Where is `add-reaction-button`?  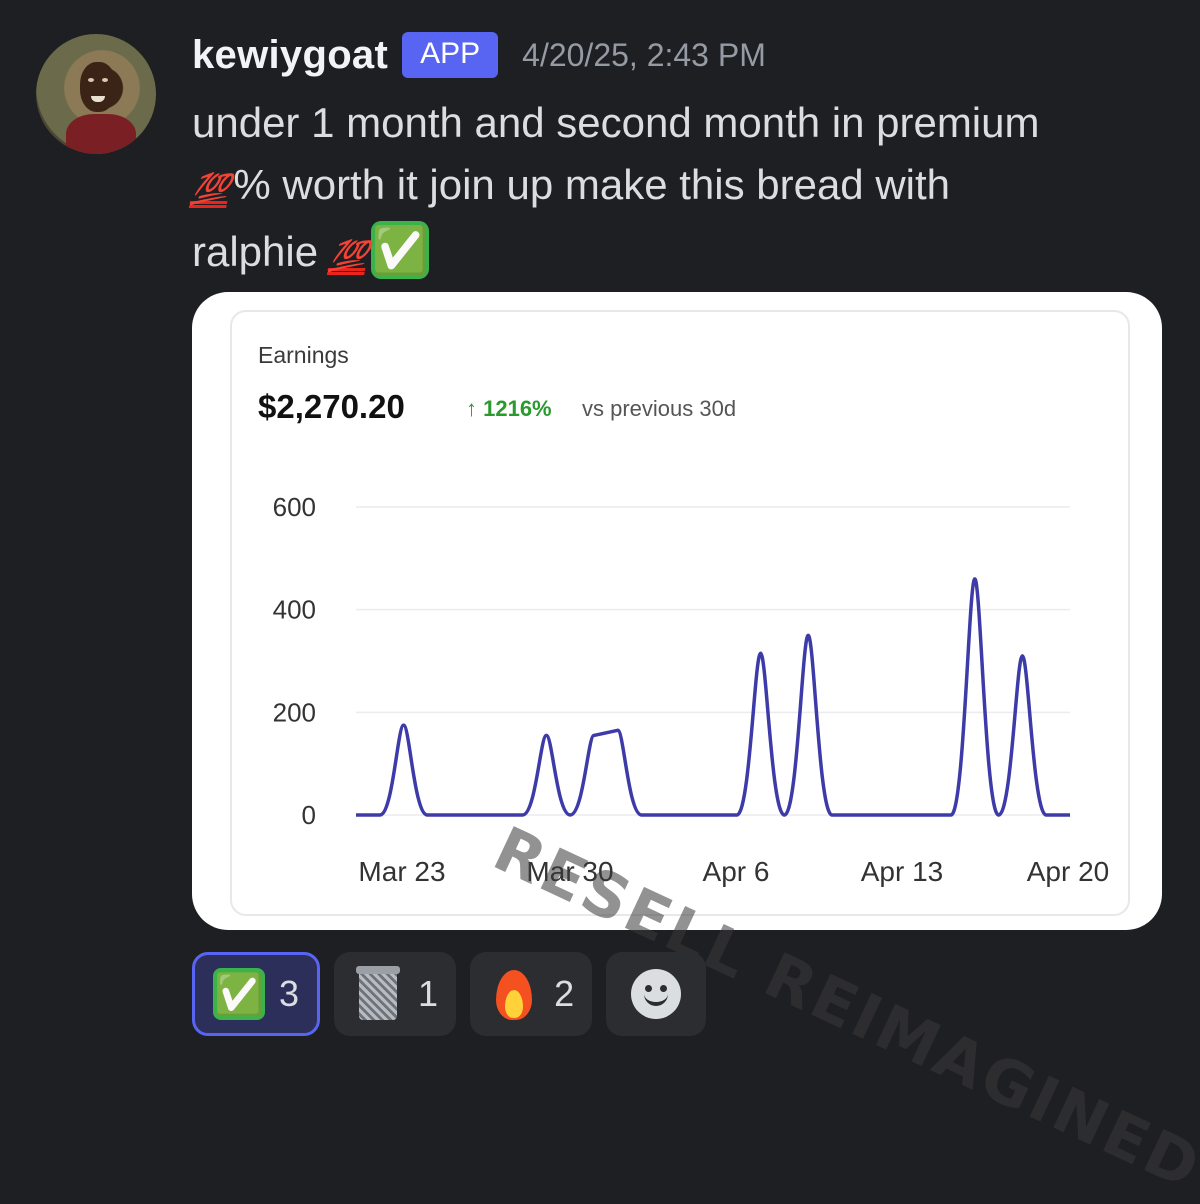
add-reaction-button is located at coordinates (656, 994).